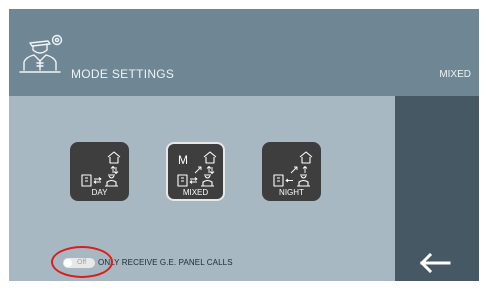  What do you see at coordinates (435, 263) in the screenshot?
I see `back-arrow-icon` at bounding box center [435, 263].